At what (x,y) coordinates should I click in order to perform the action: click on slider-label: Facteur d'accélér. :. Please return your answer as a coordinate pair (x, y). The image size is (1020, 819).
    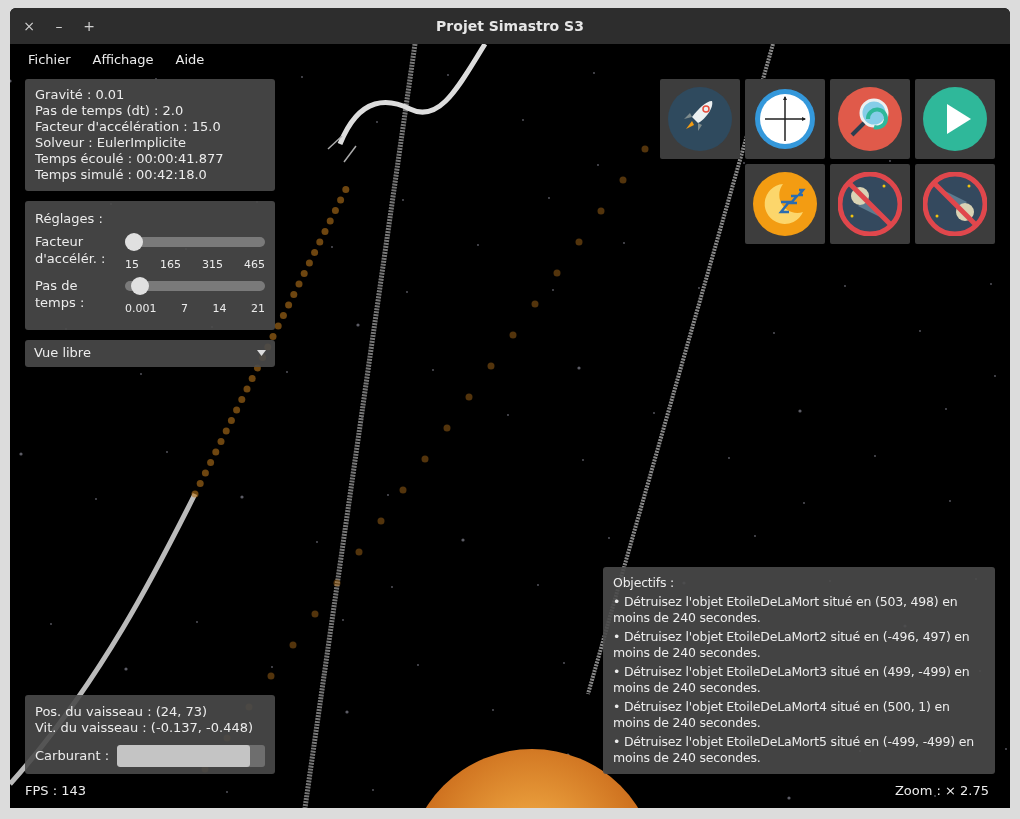
    Looking at the image, I should click on (71, 249).